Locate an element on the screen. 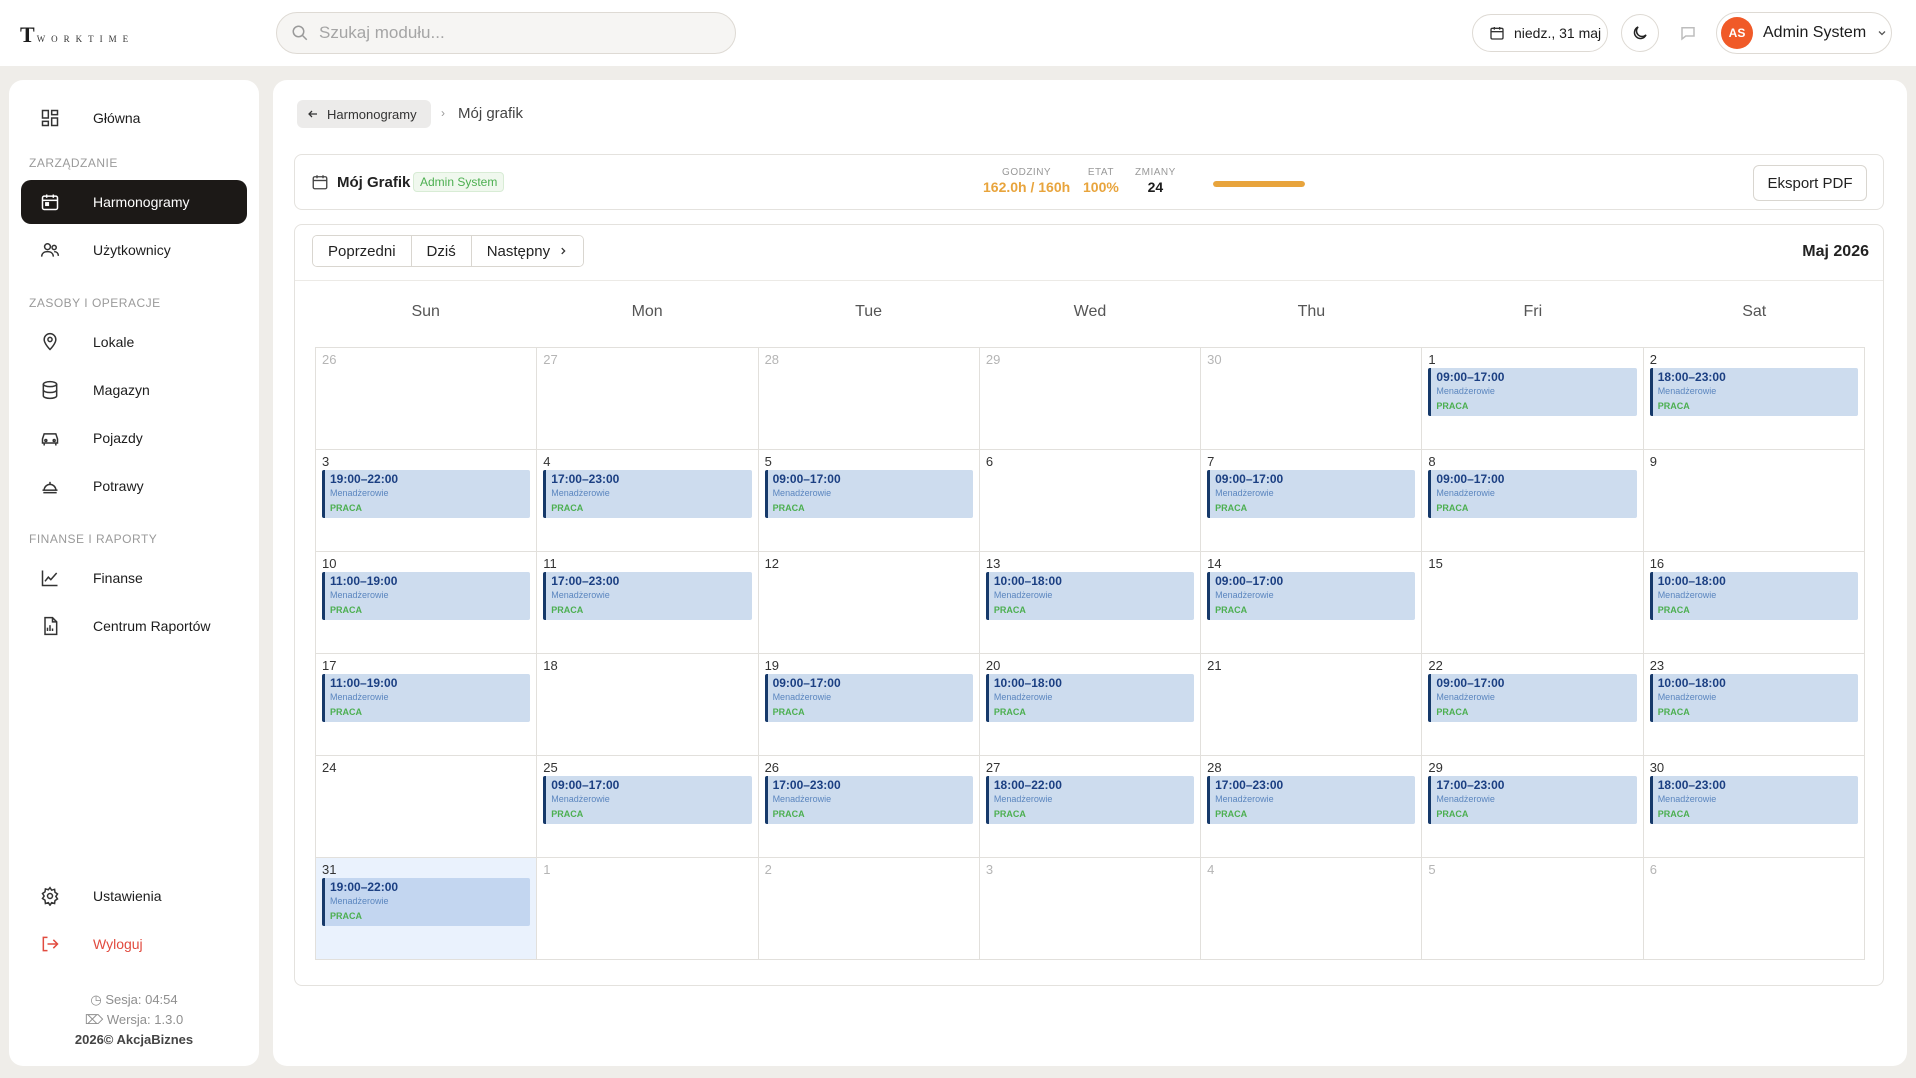  sidebar-item-locations: Lokale is located at coordinates (134, 342).